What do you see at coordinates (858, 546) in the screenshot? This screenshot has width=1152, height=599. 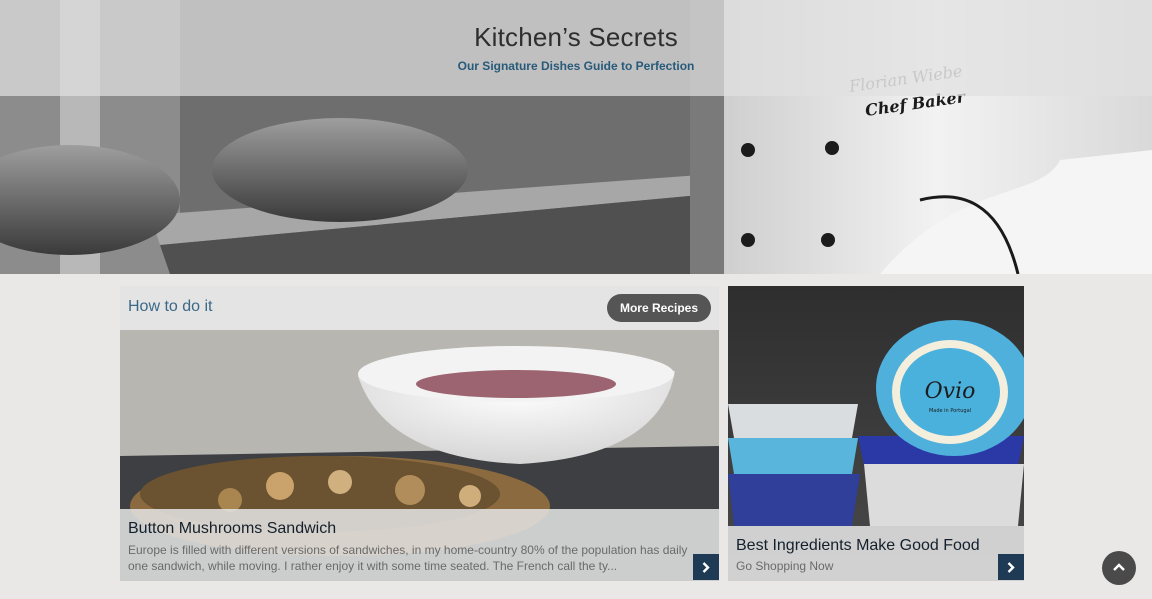 I see `promo-title: Best Ingredients Make Good Food` at bounding box center [858, 546].